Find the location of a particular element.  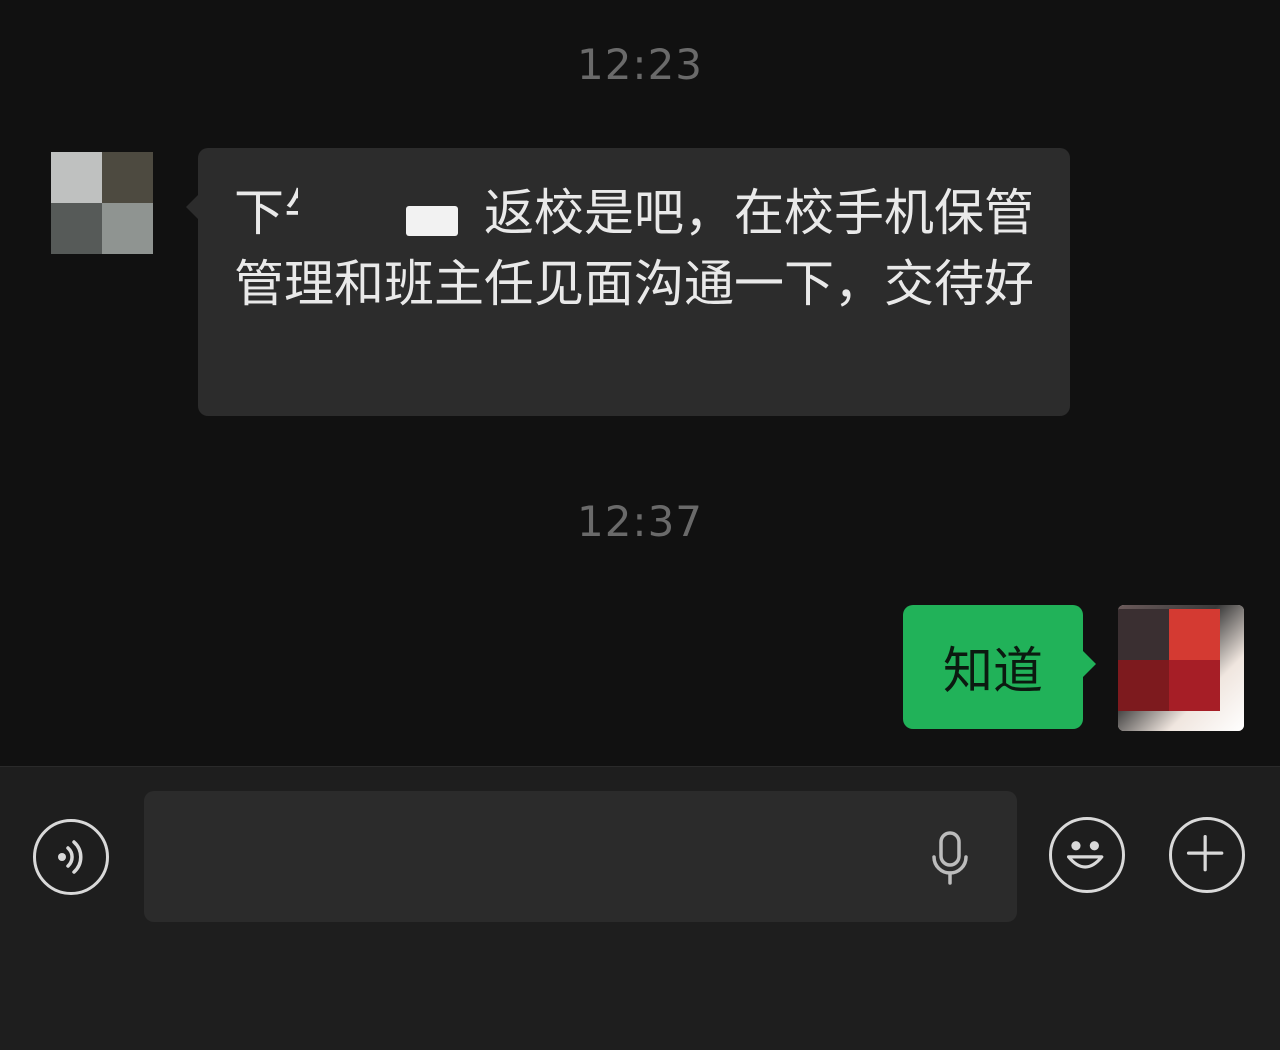

outgoing-message-bubble: 知道 is located at coordinates (999, 667).